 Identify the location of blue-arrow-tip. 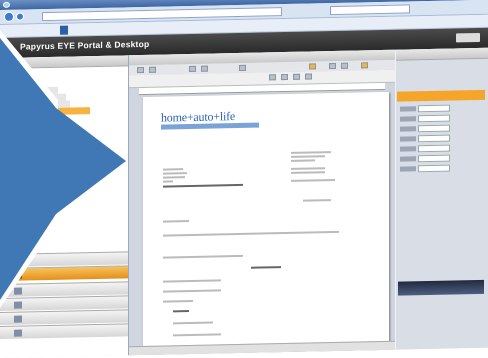
(91, 161).